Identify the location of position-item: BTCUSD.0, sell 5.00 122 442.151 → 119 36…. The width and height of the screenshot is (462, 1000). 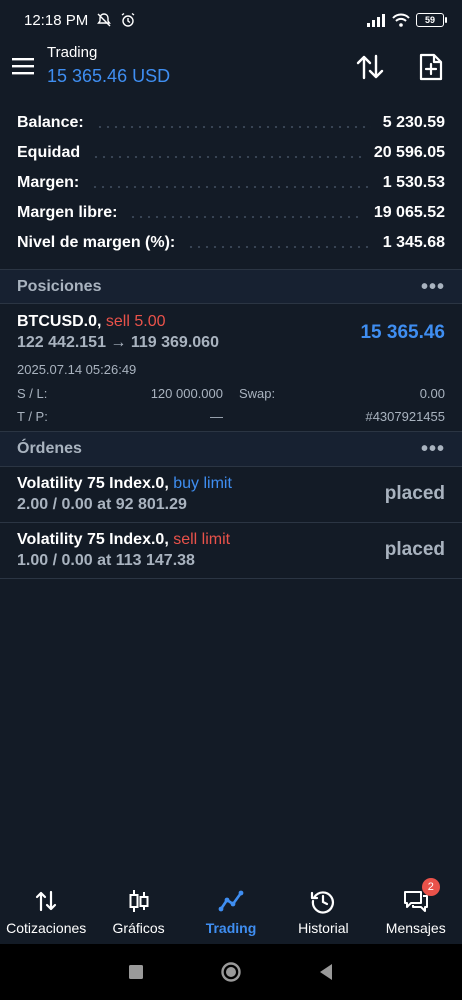
(231, 367).